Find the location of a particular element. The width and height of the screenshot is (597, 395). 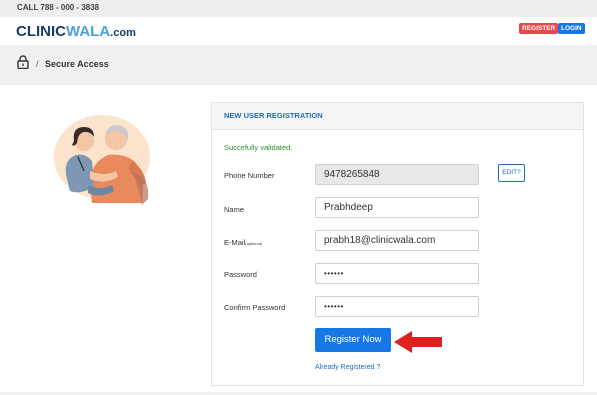

card-title: NEW USER REGISTRATION is located at coordinates (273, 115).